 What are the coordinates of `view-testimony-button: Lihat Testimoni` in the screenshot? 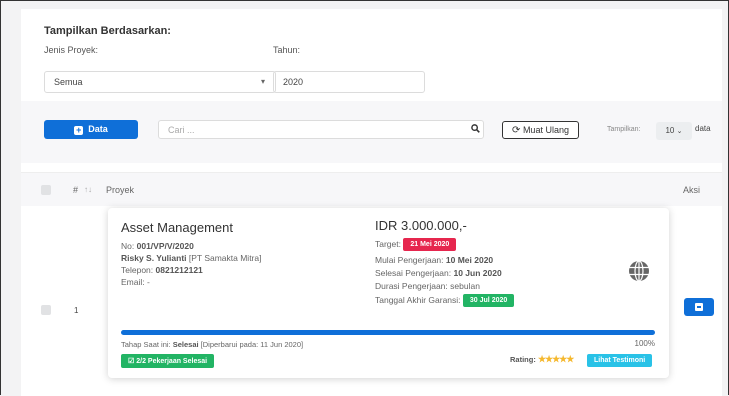 It's located at (620, 361).